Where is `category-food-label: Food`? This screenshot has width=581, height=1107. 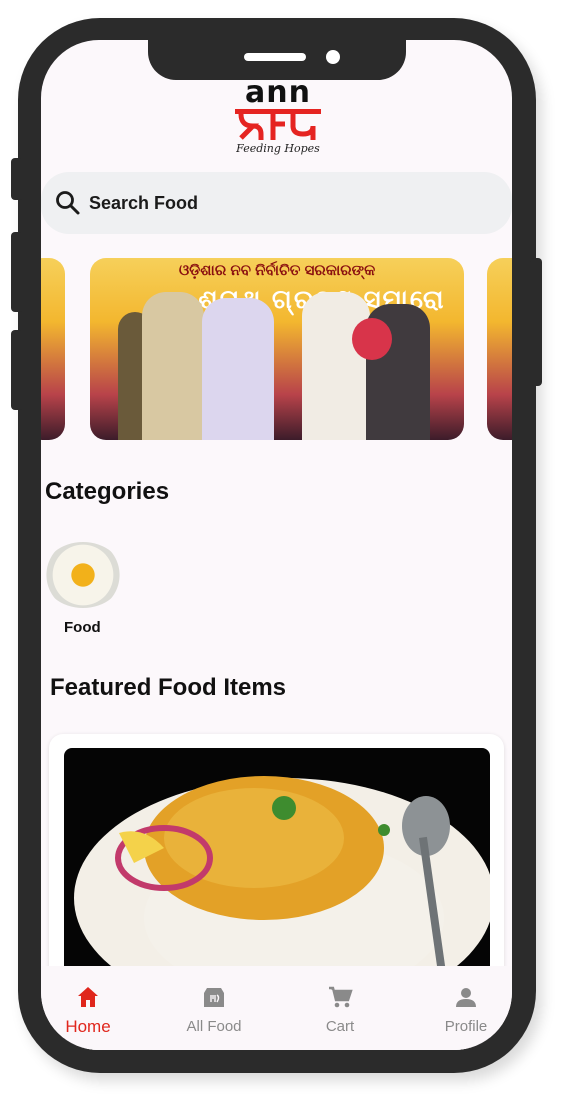
category-food-label: Food is located at coordinates (82, 627).